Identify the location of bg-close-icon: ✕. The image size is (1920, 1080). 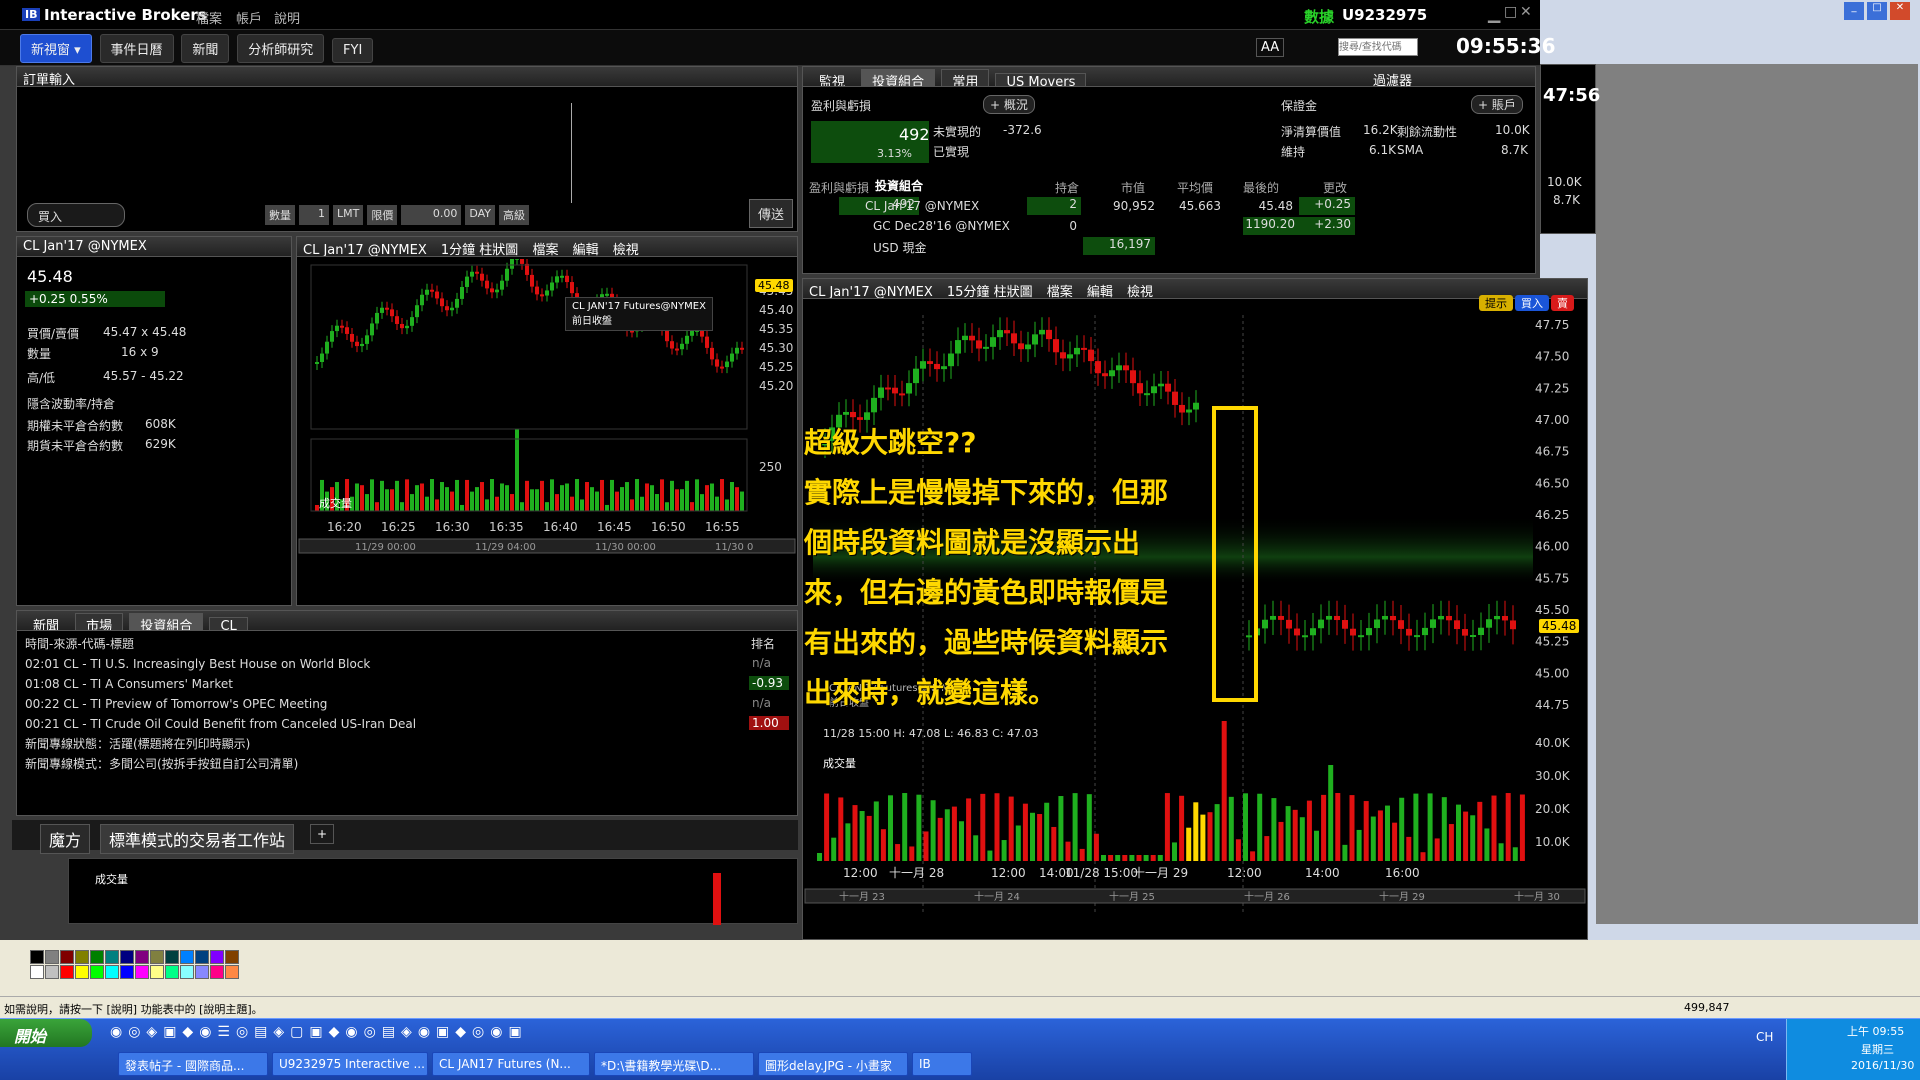
(1900, 11).